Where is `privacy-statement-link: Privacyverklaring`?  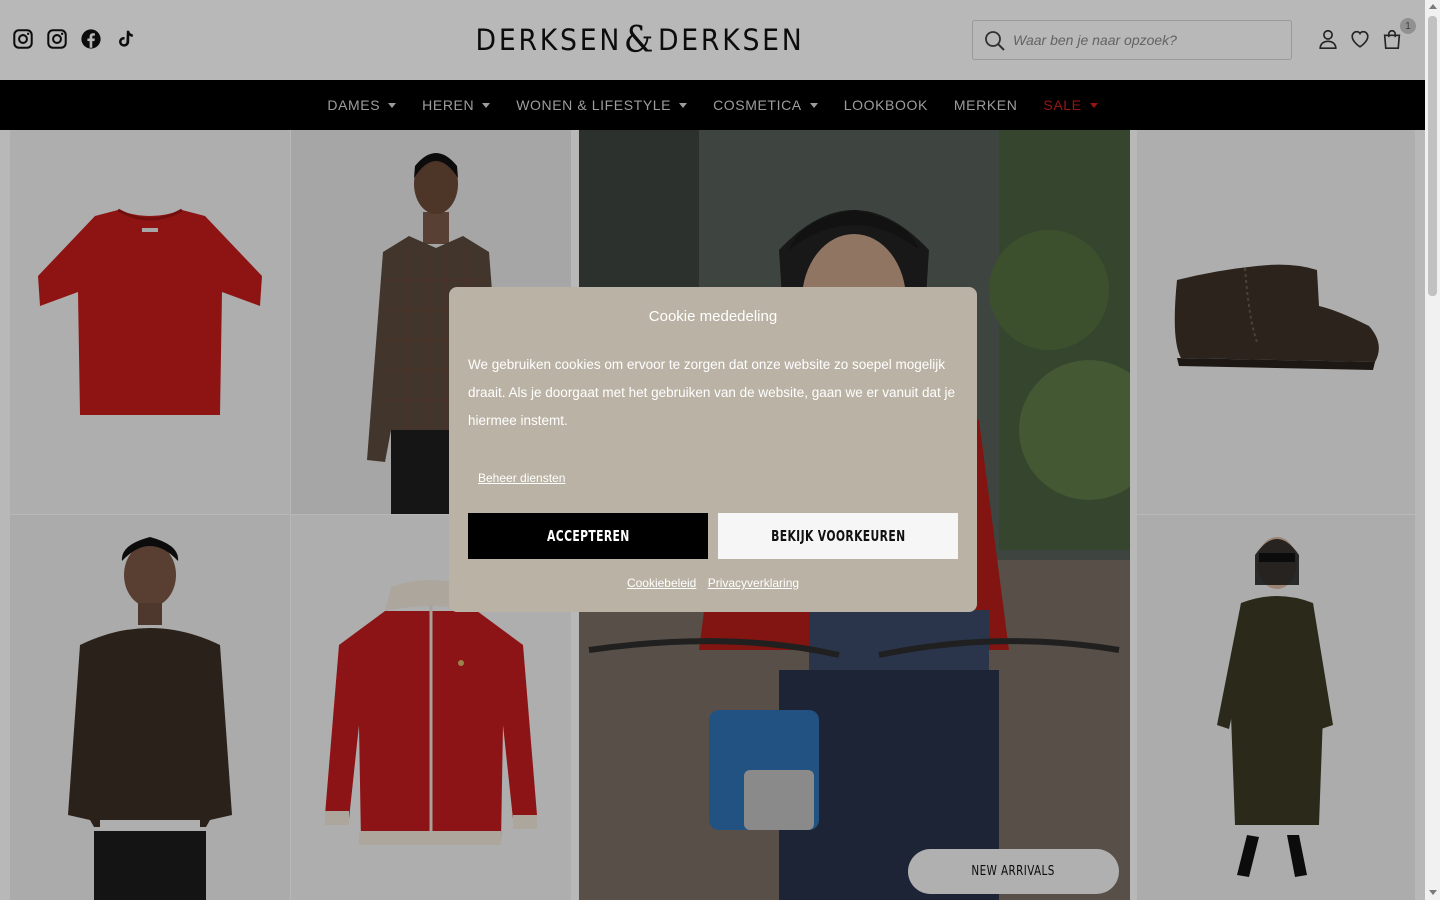
privacy-statement-link: Privacyverklaring is located at coordinates (753, 583).